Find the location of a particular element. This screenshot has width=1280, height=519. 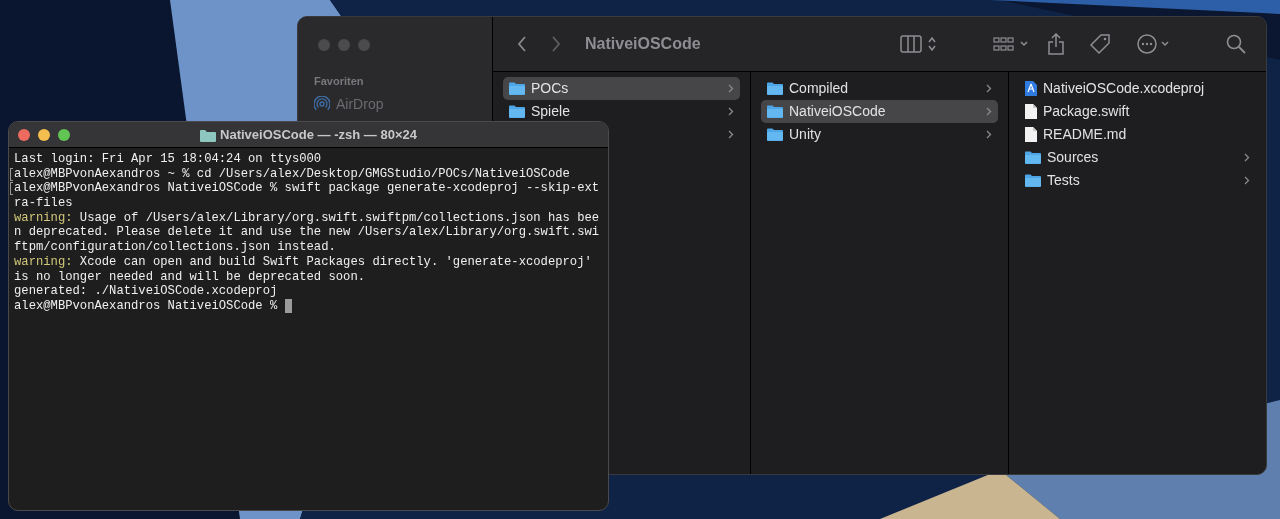

file-row: Package.swift is located at coordinates (1137, 111).